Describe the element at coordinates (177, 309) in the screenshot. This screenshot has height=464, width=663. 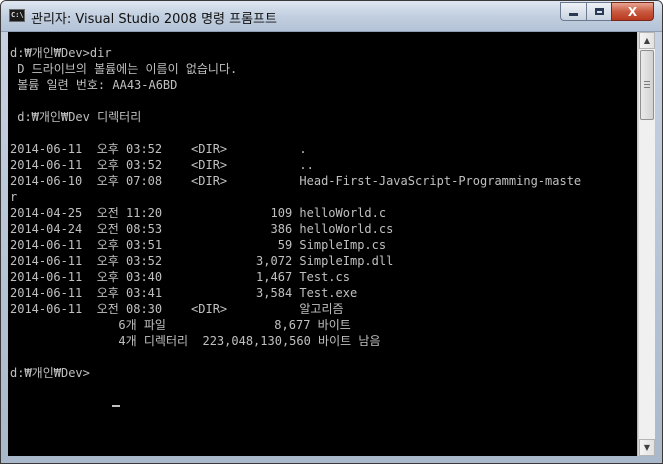
I see `console-line: 2014-06-11 오전 08:30 <DIR> 알고리즘` at that location.